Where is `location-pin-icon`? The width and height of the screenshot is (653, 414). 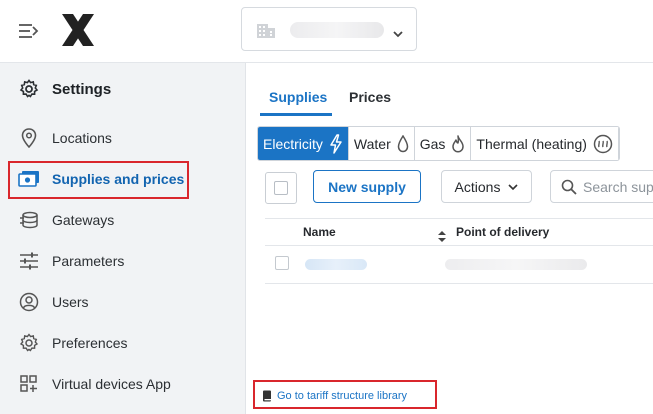
location-pin-icon is located at coordinates (29, 138).